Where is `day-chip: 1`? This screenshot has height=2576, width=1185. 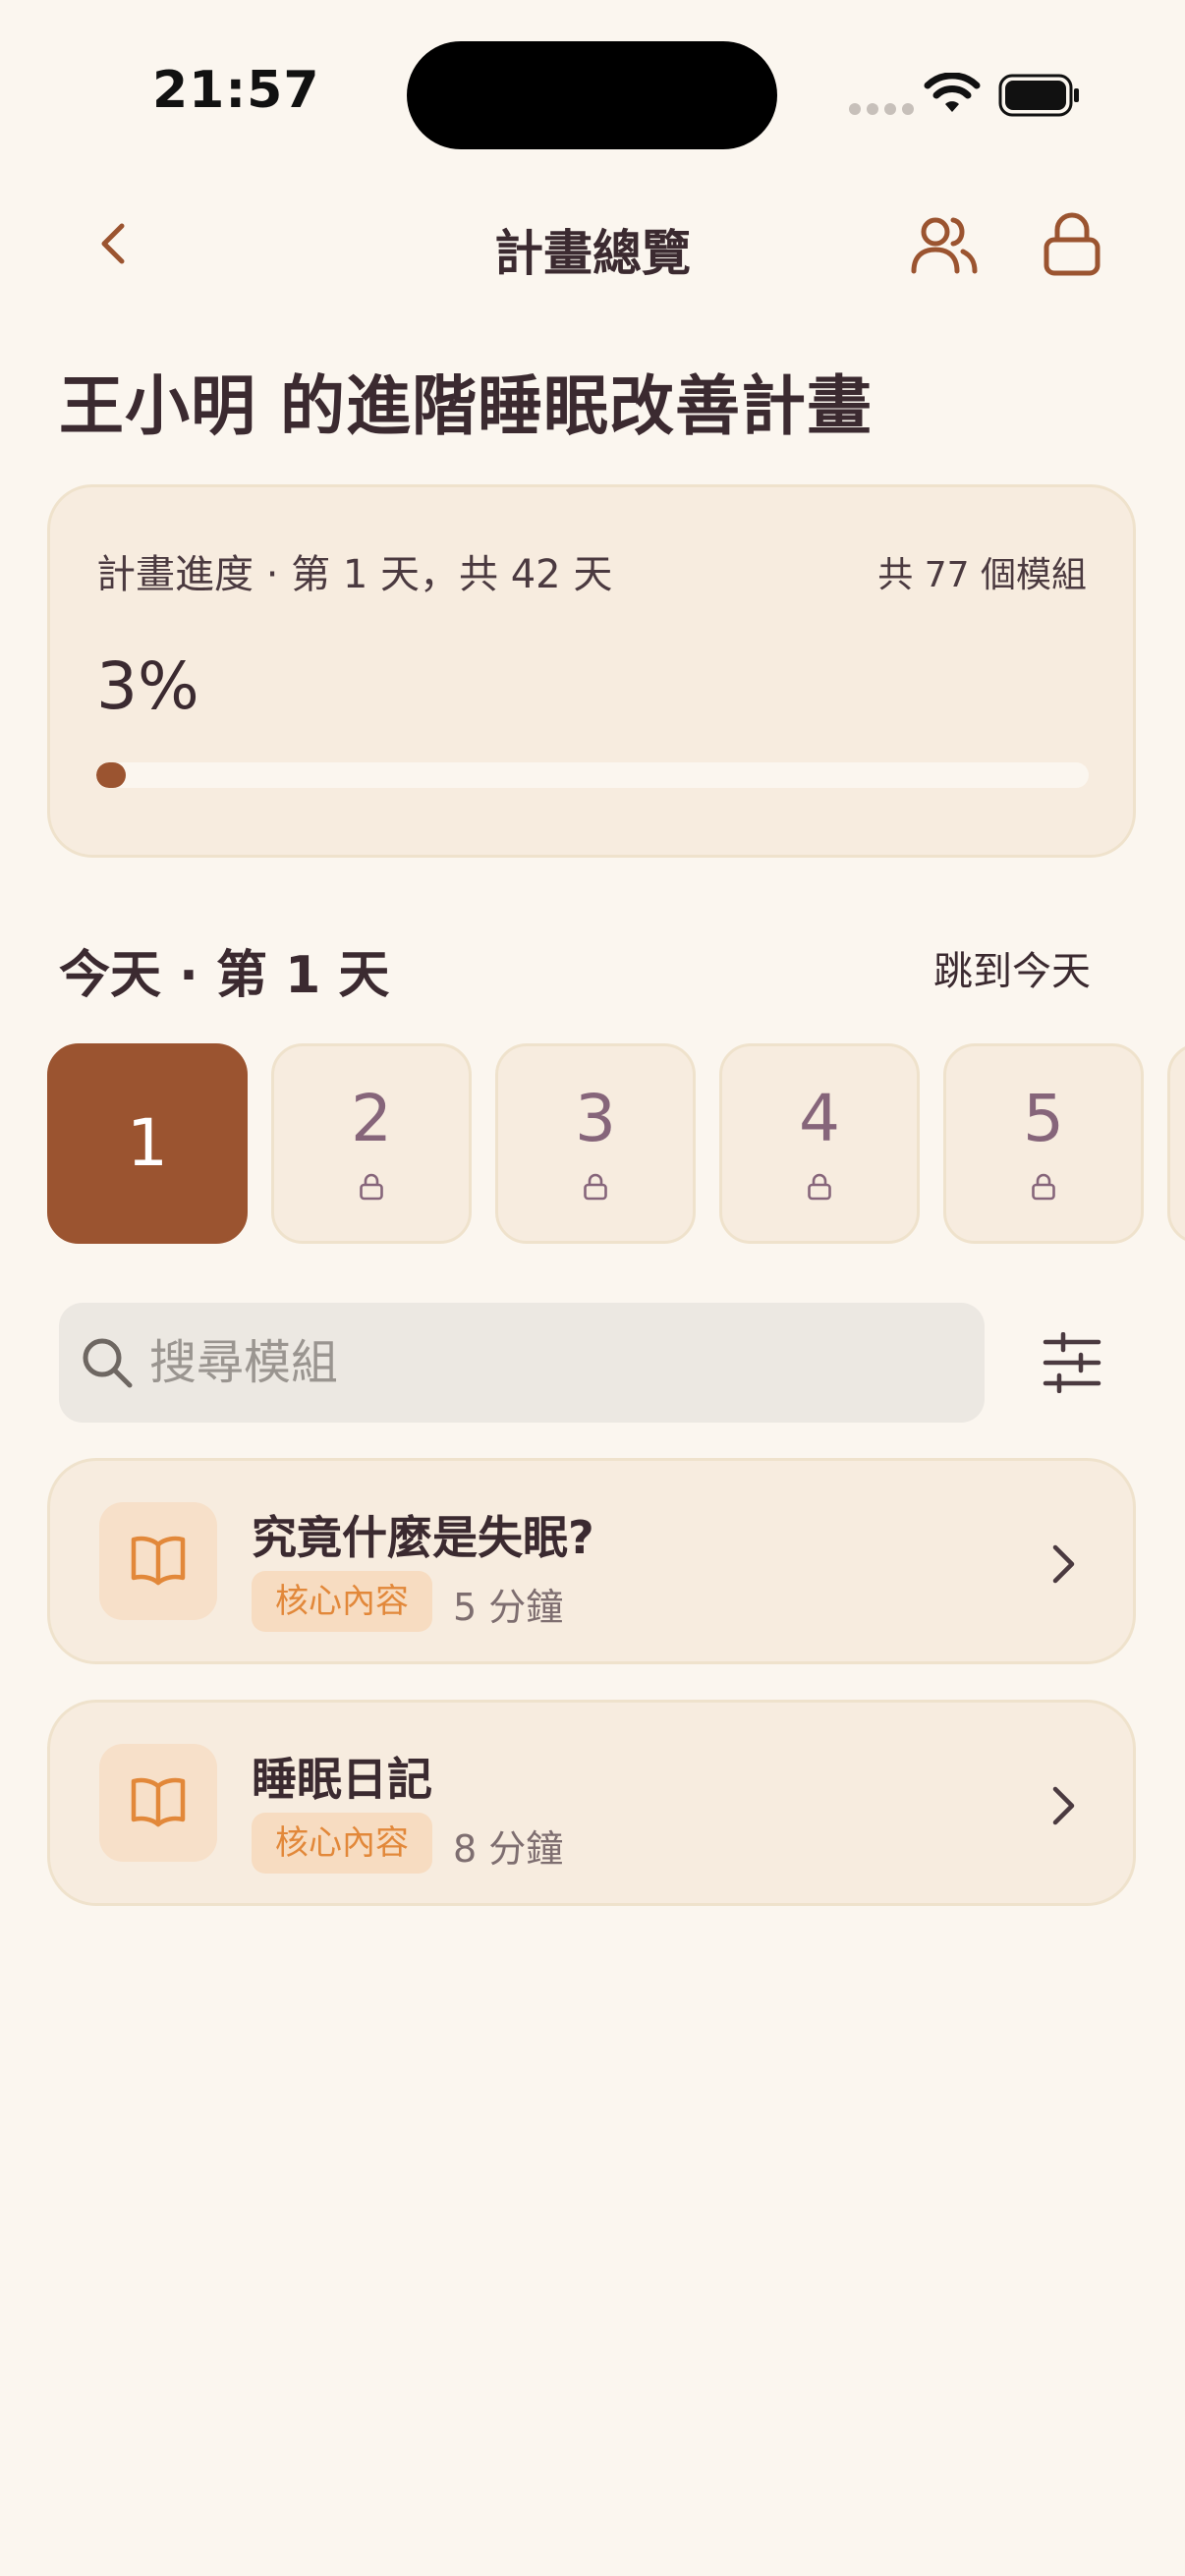
day-chip: 1 is located at coordinates (148, 1143).